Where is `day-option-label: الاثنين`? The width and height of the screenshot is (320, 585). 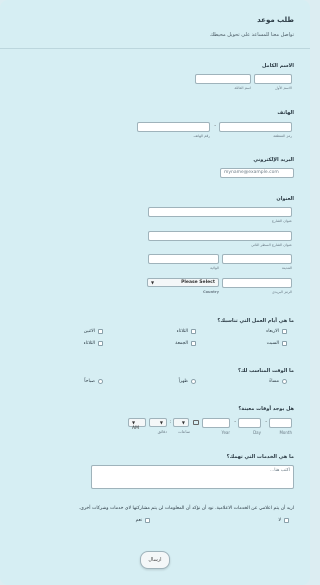 day-option-label: الاثنين is located at coordinates (89, 331).